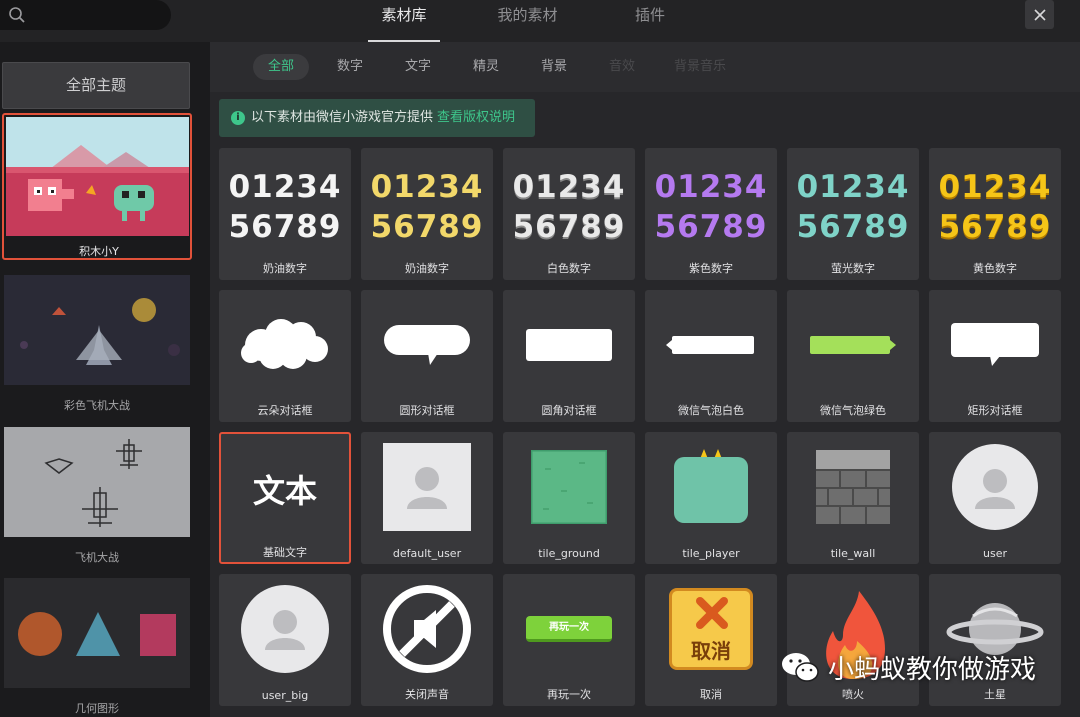 The image size is (1080, 717). I want to click on asset-label: 黄色数字, so click(995, 268).